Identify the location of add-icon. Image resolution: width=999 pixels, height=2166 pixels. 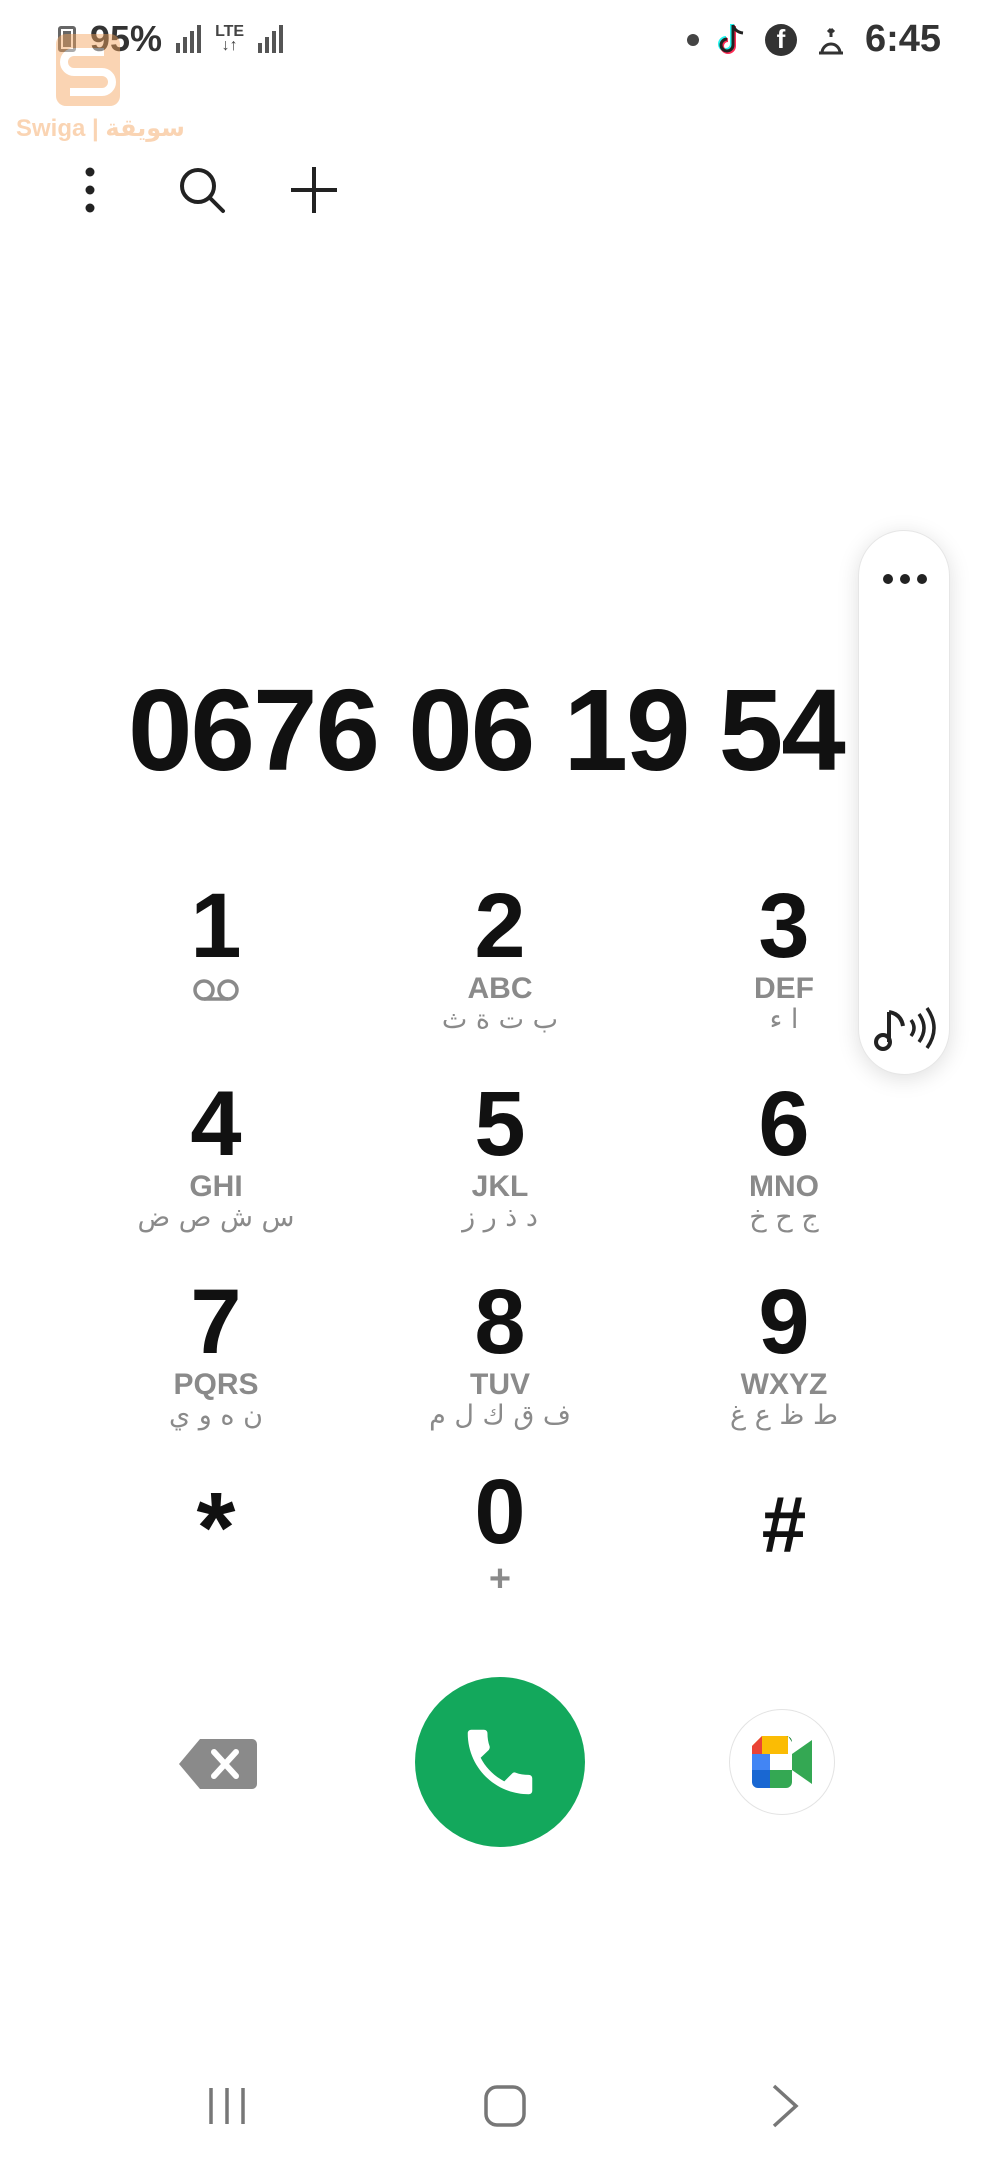
(314, 190).